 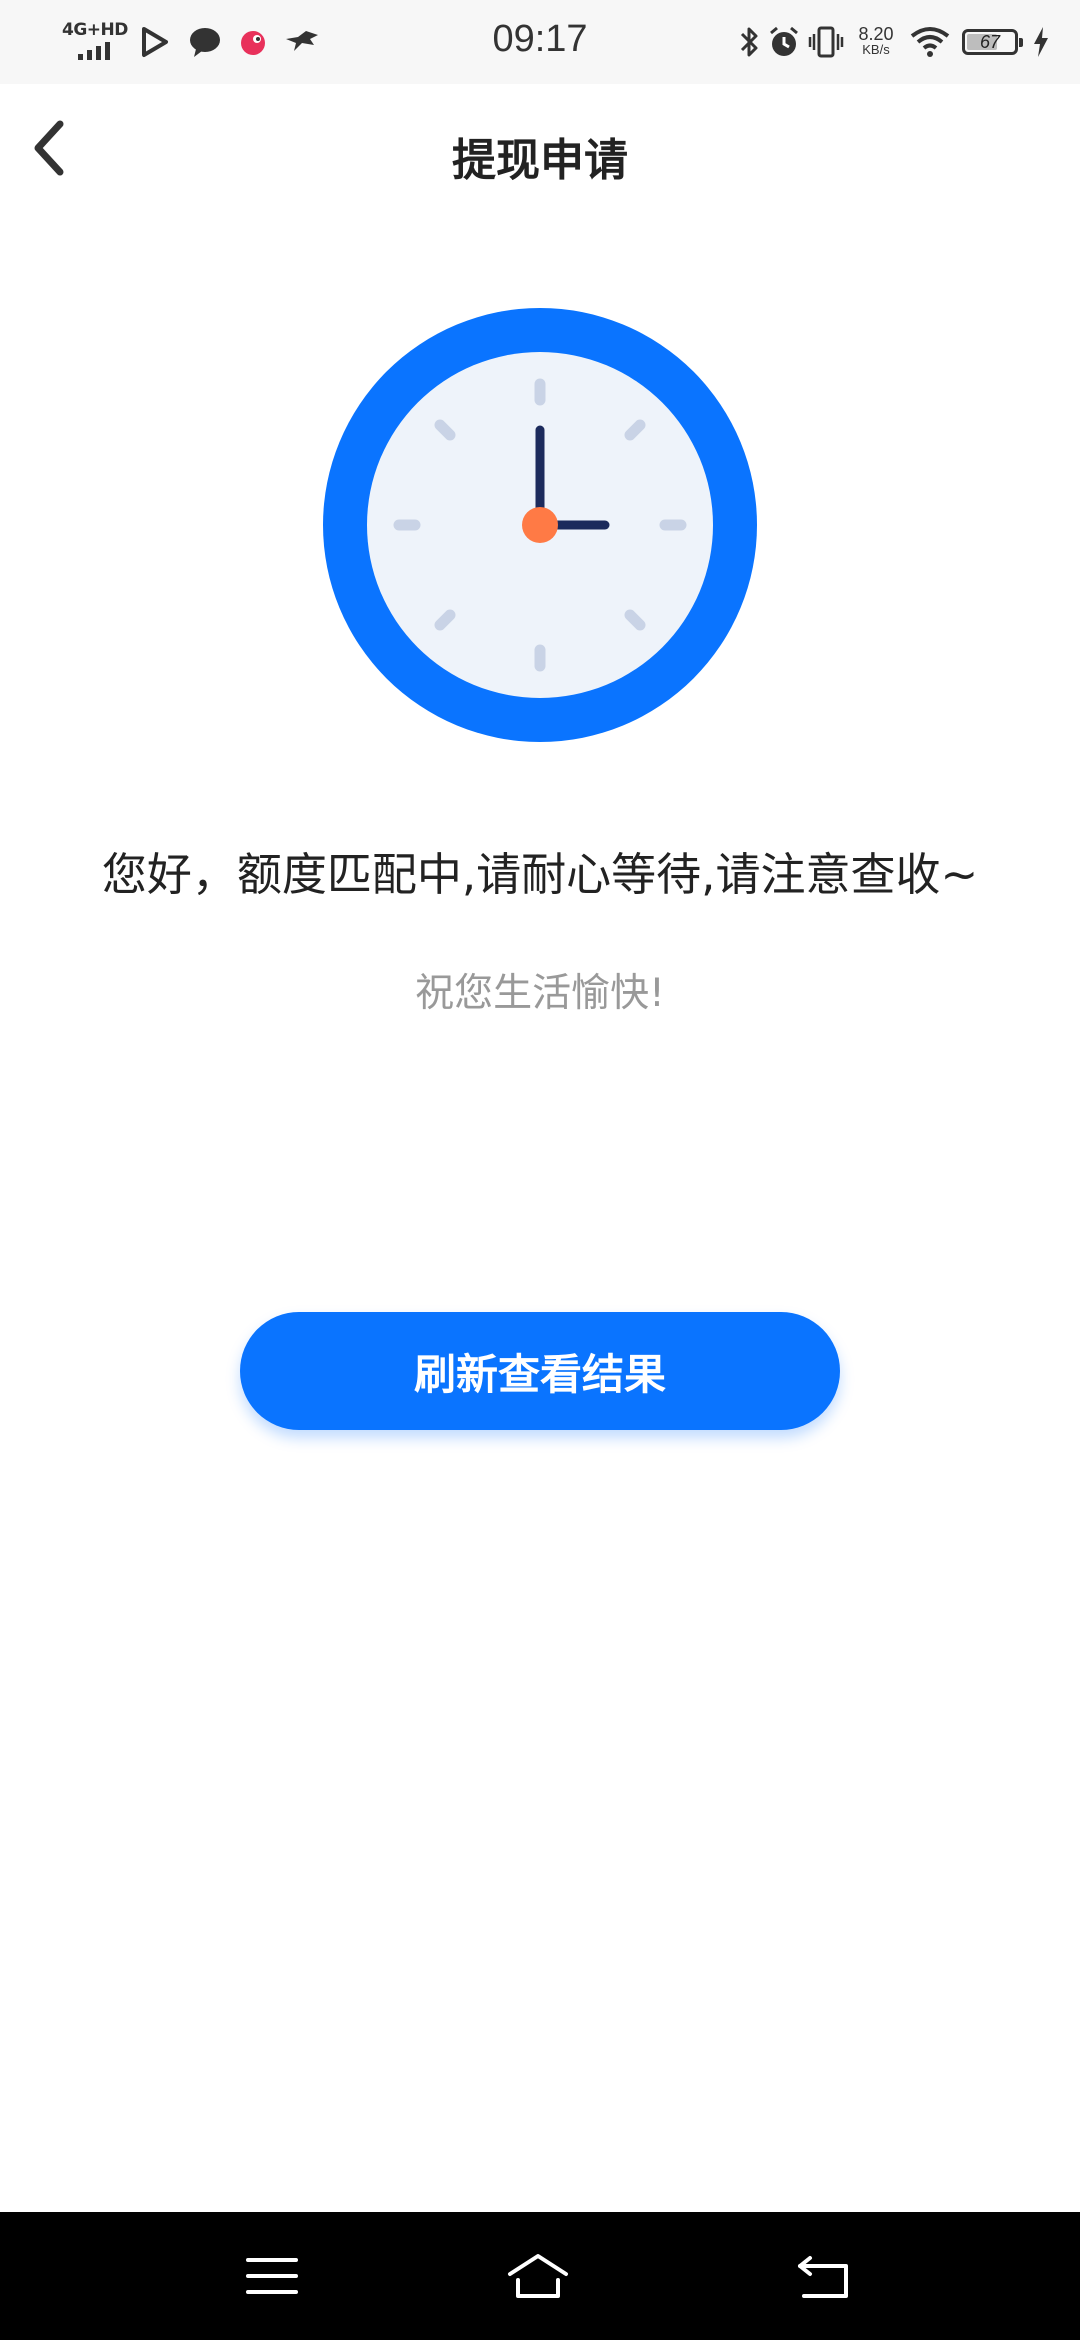 I want to click on status-bar: 4G+HD 09:17 8.20 KB/s 67, so click(x=540, y=42).